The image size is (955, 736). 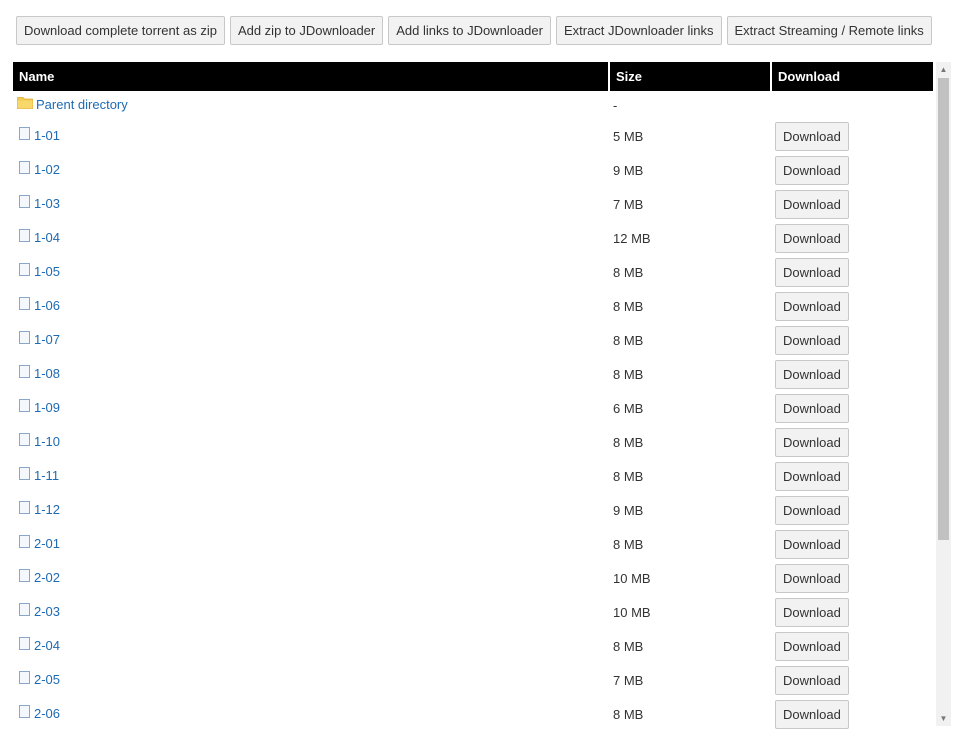 I want to click on table-header-row: Name Size Download, so click(x=473, y=76).